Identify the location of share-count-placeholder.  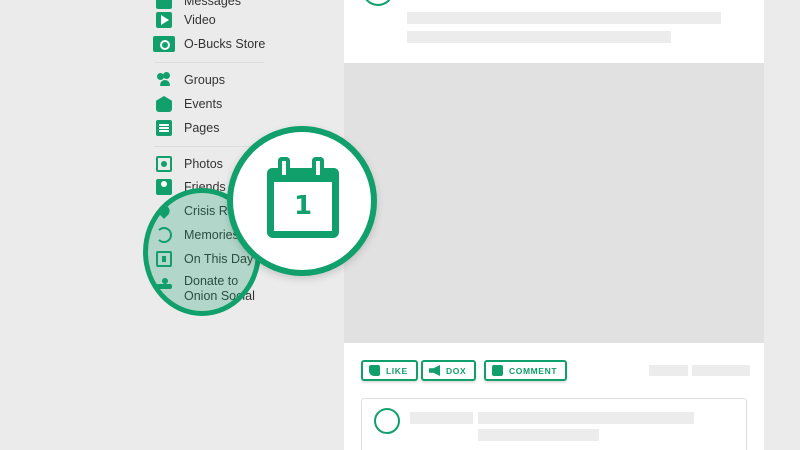
(721, 370).